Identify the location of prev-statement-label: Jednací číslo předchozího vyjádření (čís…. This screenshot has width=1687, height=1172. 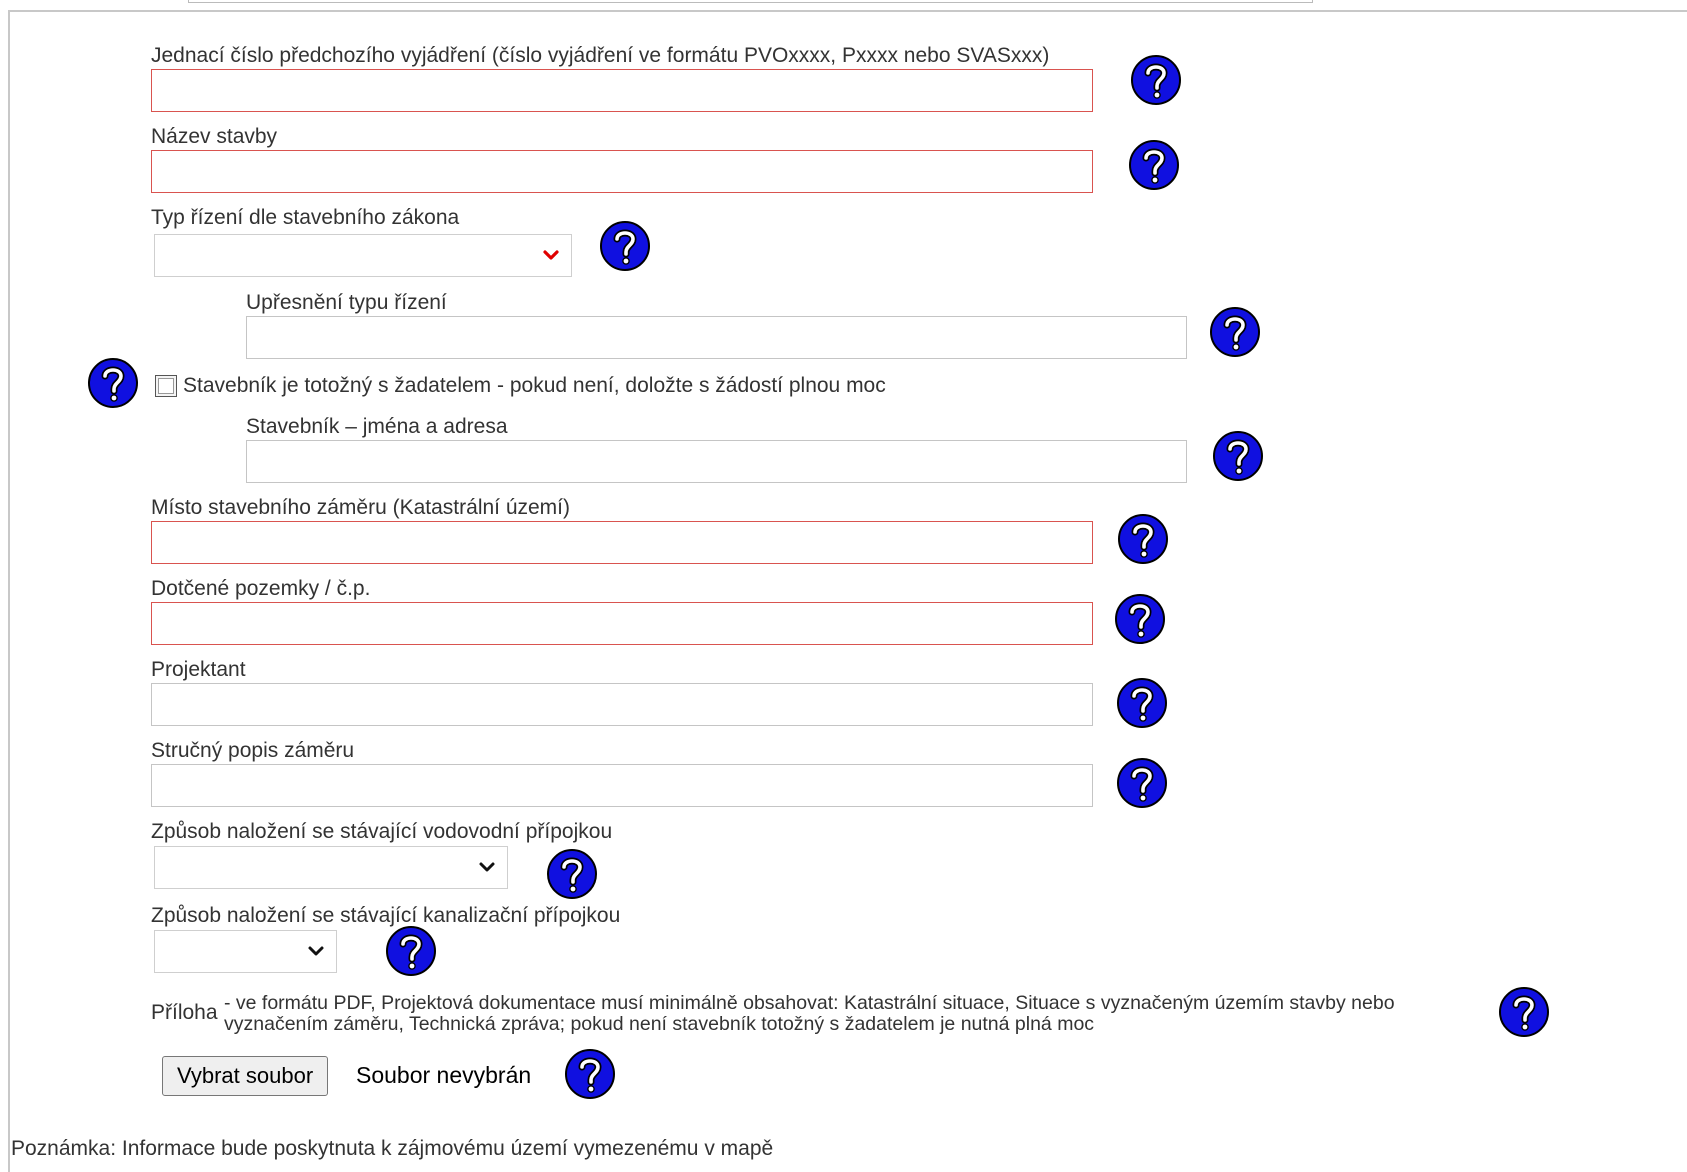
(600, 55).